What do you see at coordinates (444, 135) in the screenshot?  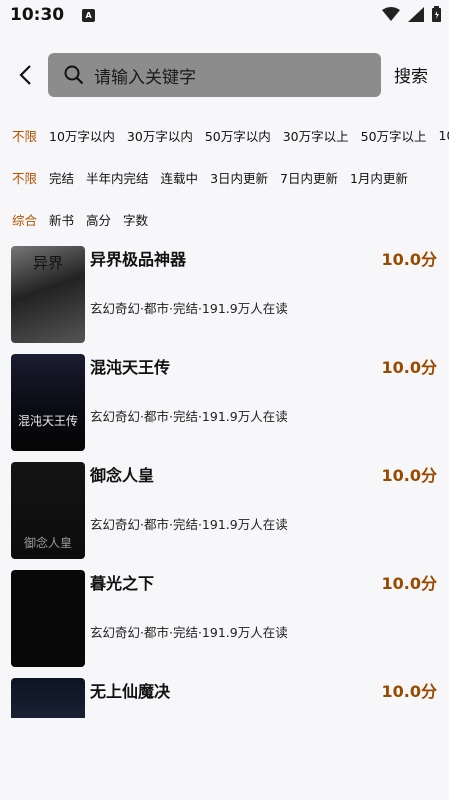 I see `filter-option: 10` at bounding box center [444, 135].